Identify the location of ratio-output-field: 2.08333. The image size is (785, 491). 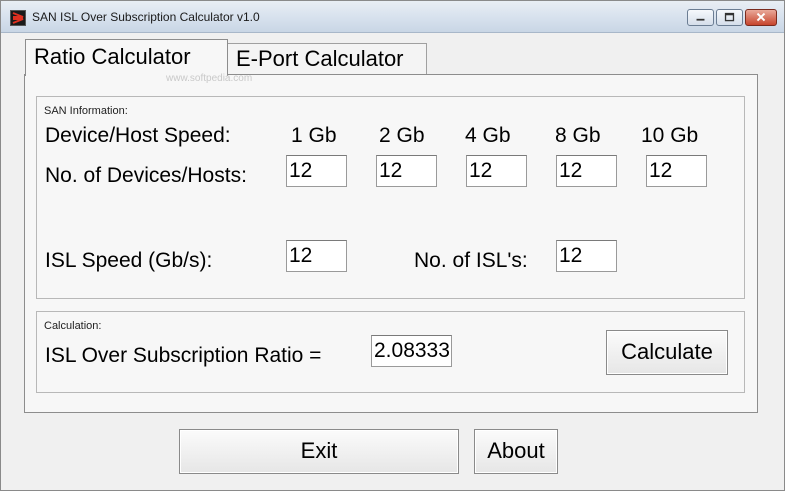
(411, 351).